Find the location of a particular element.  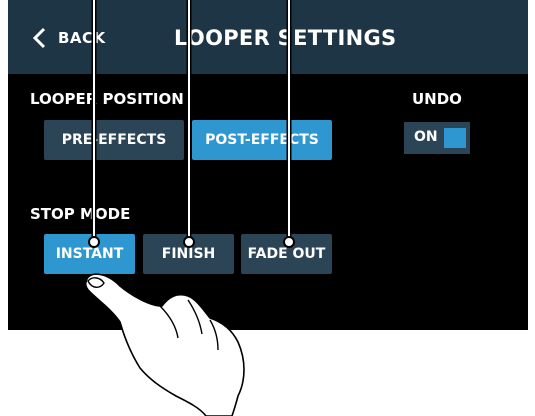

instant-button: INSTANT is located at coordinates (89, 254).